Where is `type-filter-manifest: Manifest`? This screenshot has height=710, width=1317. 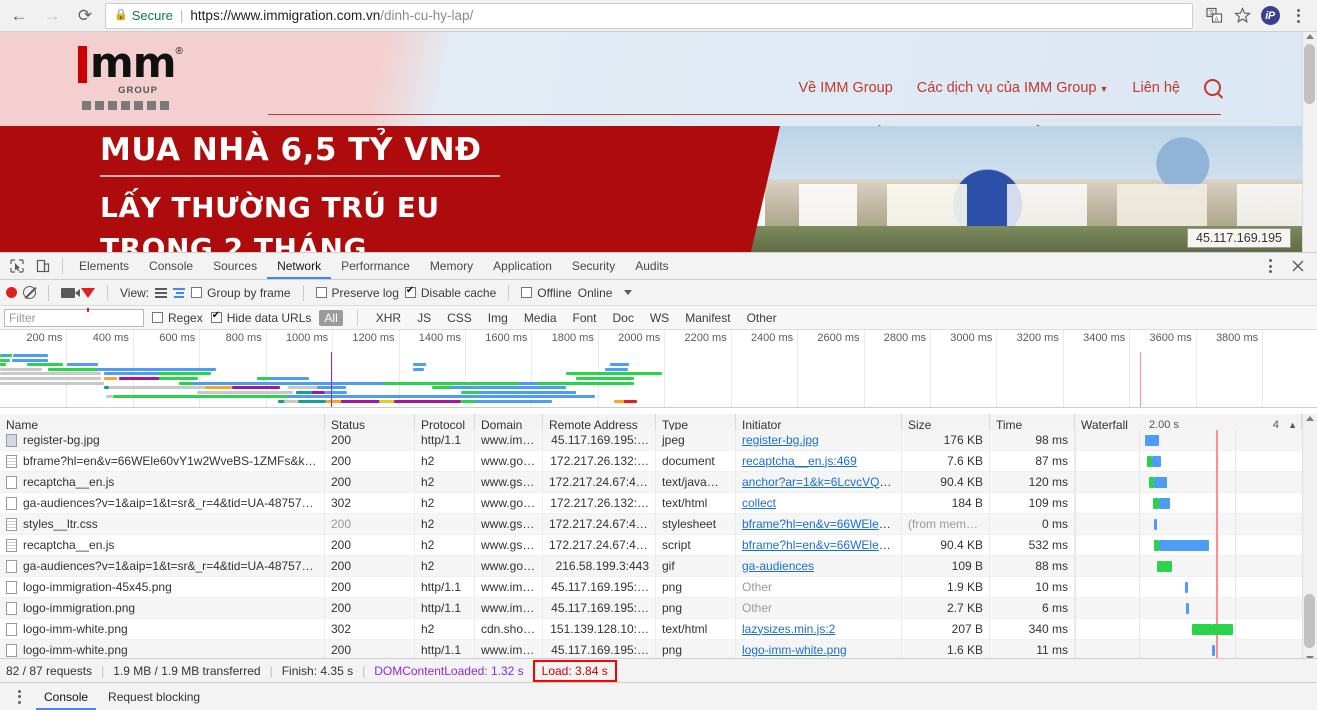 type-filter-manifest: Manifest is located at coordinates (707, 318).